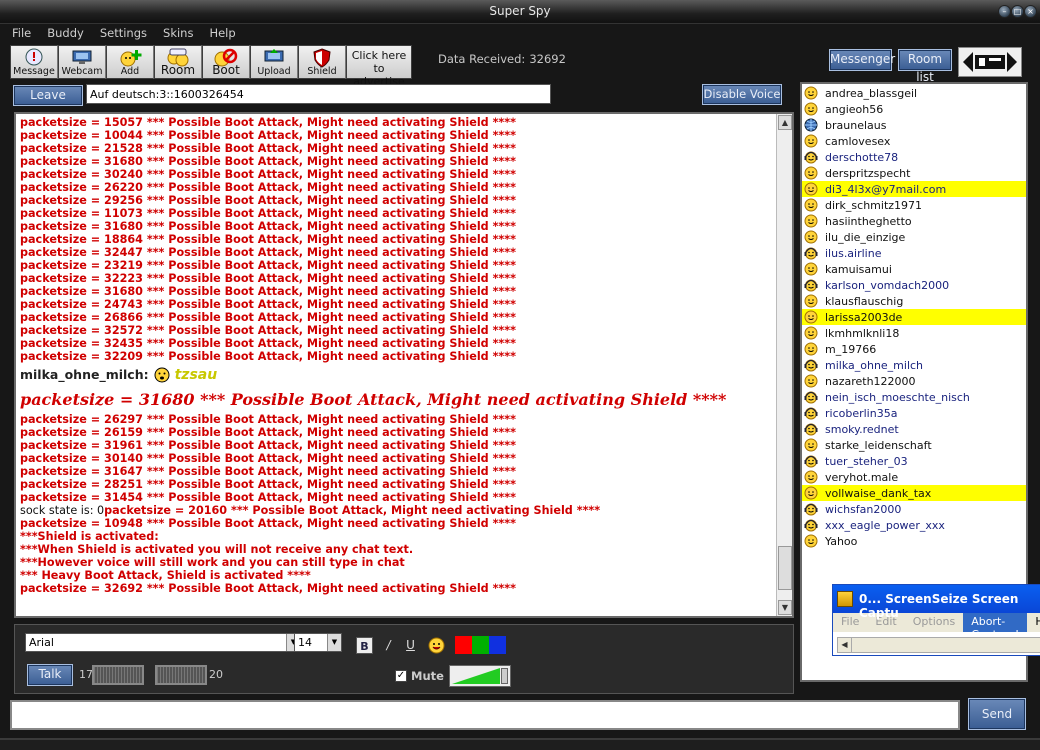 This screenshot has height=750, width=1040. Describe the element at coordinates (914, 253) in the screenshot. I see `user-list-item: ilus.airline` at that location.